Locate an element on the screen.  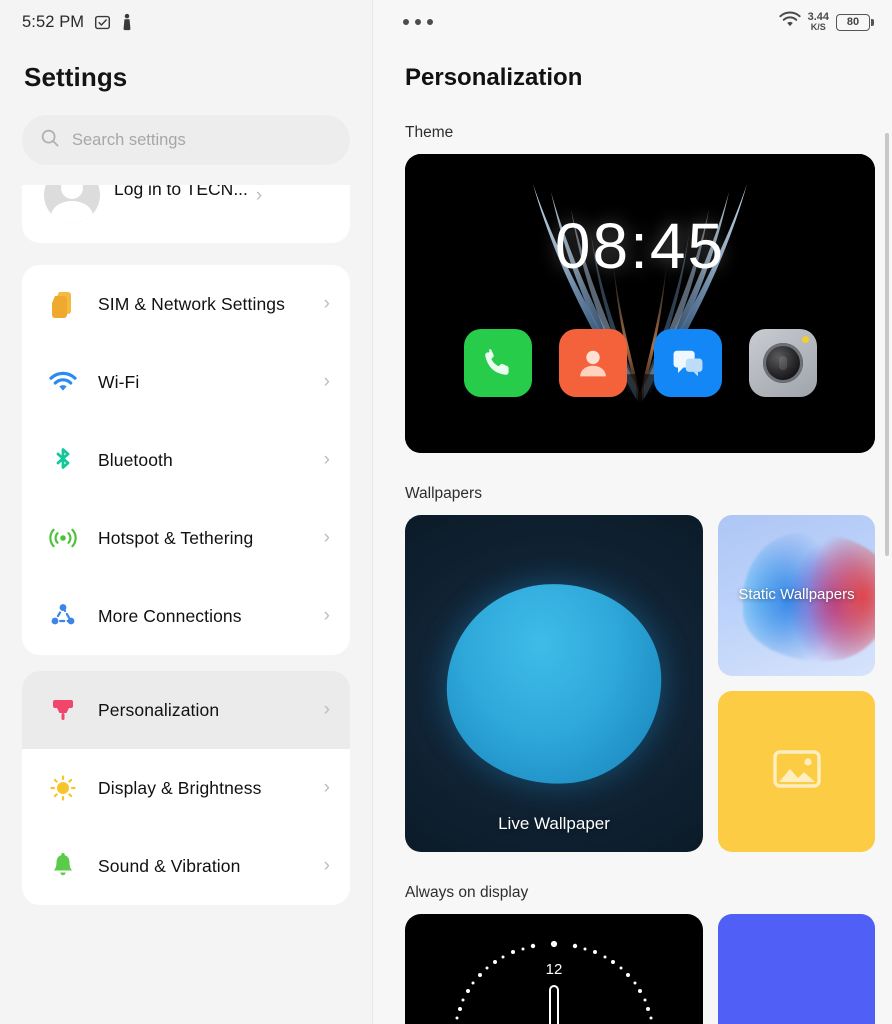
sidebar-item-sound-vibration: Sound & Vibration › is located at coordinates (186, 866).